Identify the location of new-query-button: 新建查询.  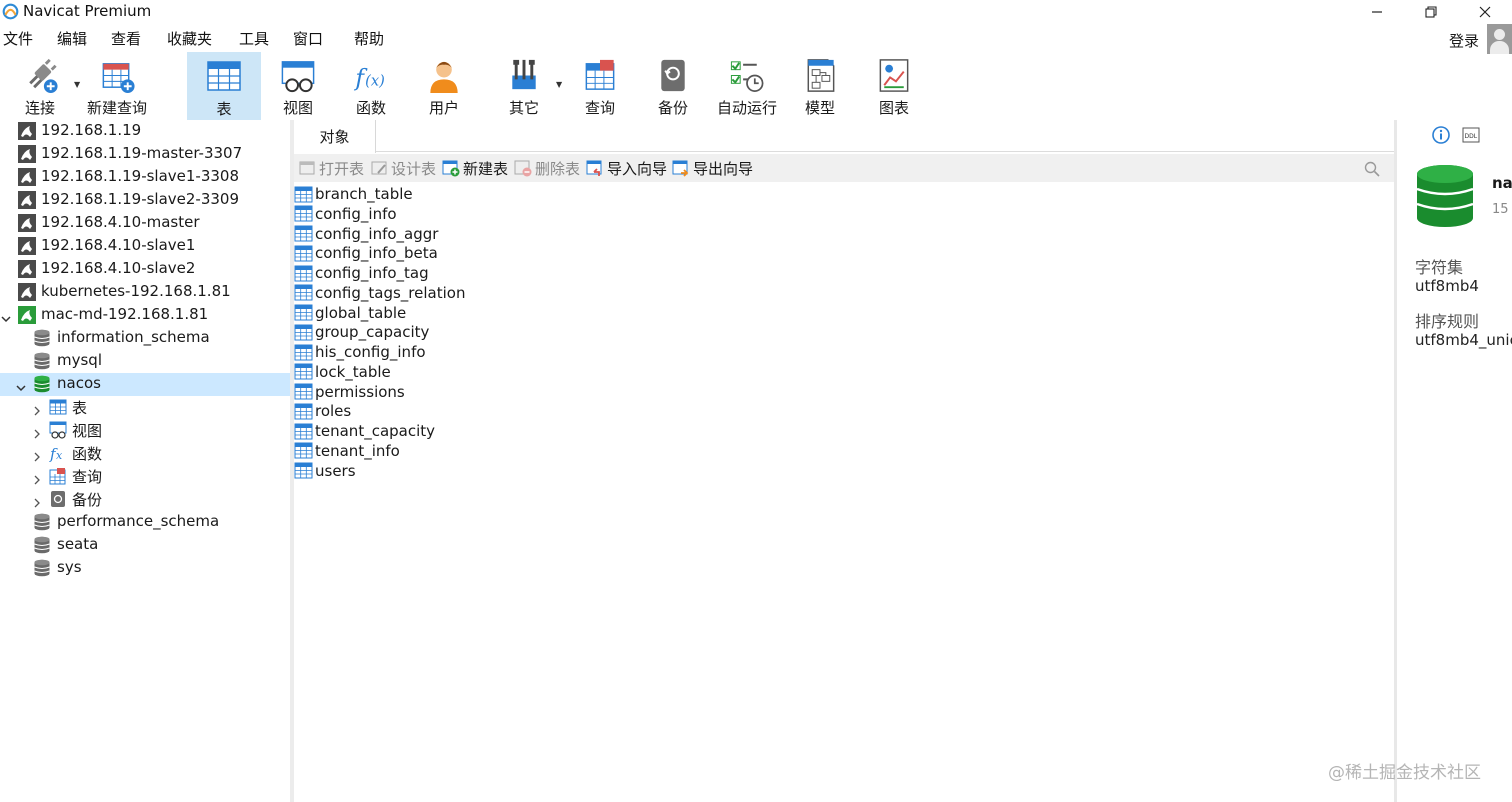
(117, 85).